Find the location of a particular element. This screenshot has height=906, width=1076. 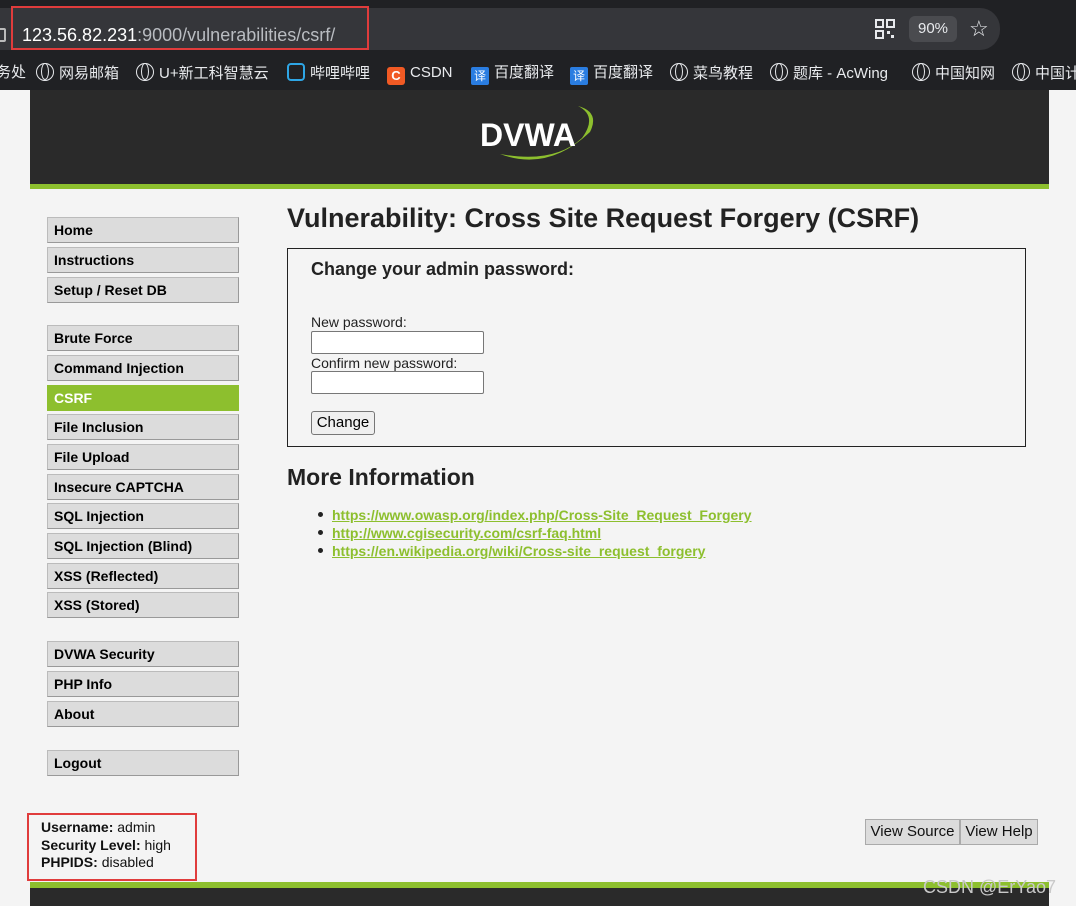

cgisecurity-link: http://www.cgisecurity.com/csrf-faq.html is located at coordinates (466, 533).